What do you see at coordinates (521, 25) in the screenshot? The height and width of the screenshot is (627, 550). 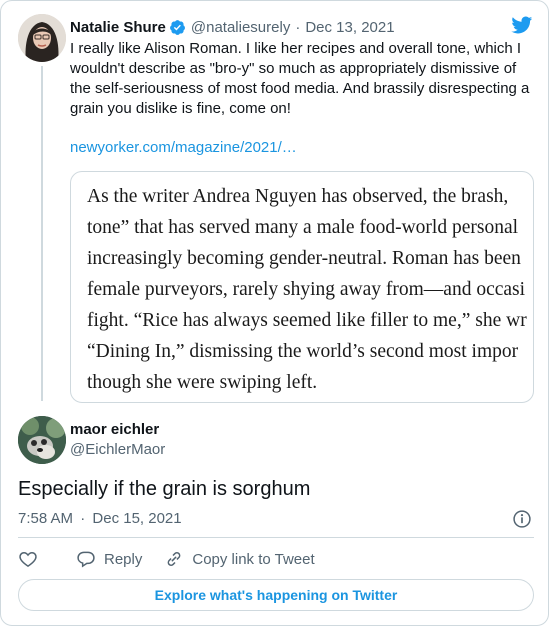 I see `twitter-bird-icon` at bounding box center [521, 25].